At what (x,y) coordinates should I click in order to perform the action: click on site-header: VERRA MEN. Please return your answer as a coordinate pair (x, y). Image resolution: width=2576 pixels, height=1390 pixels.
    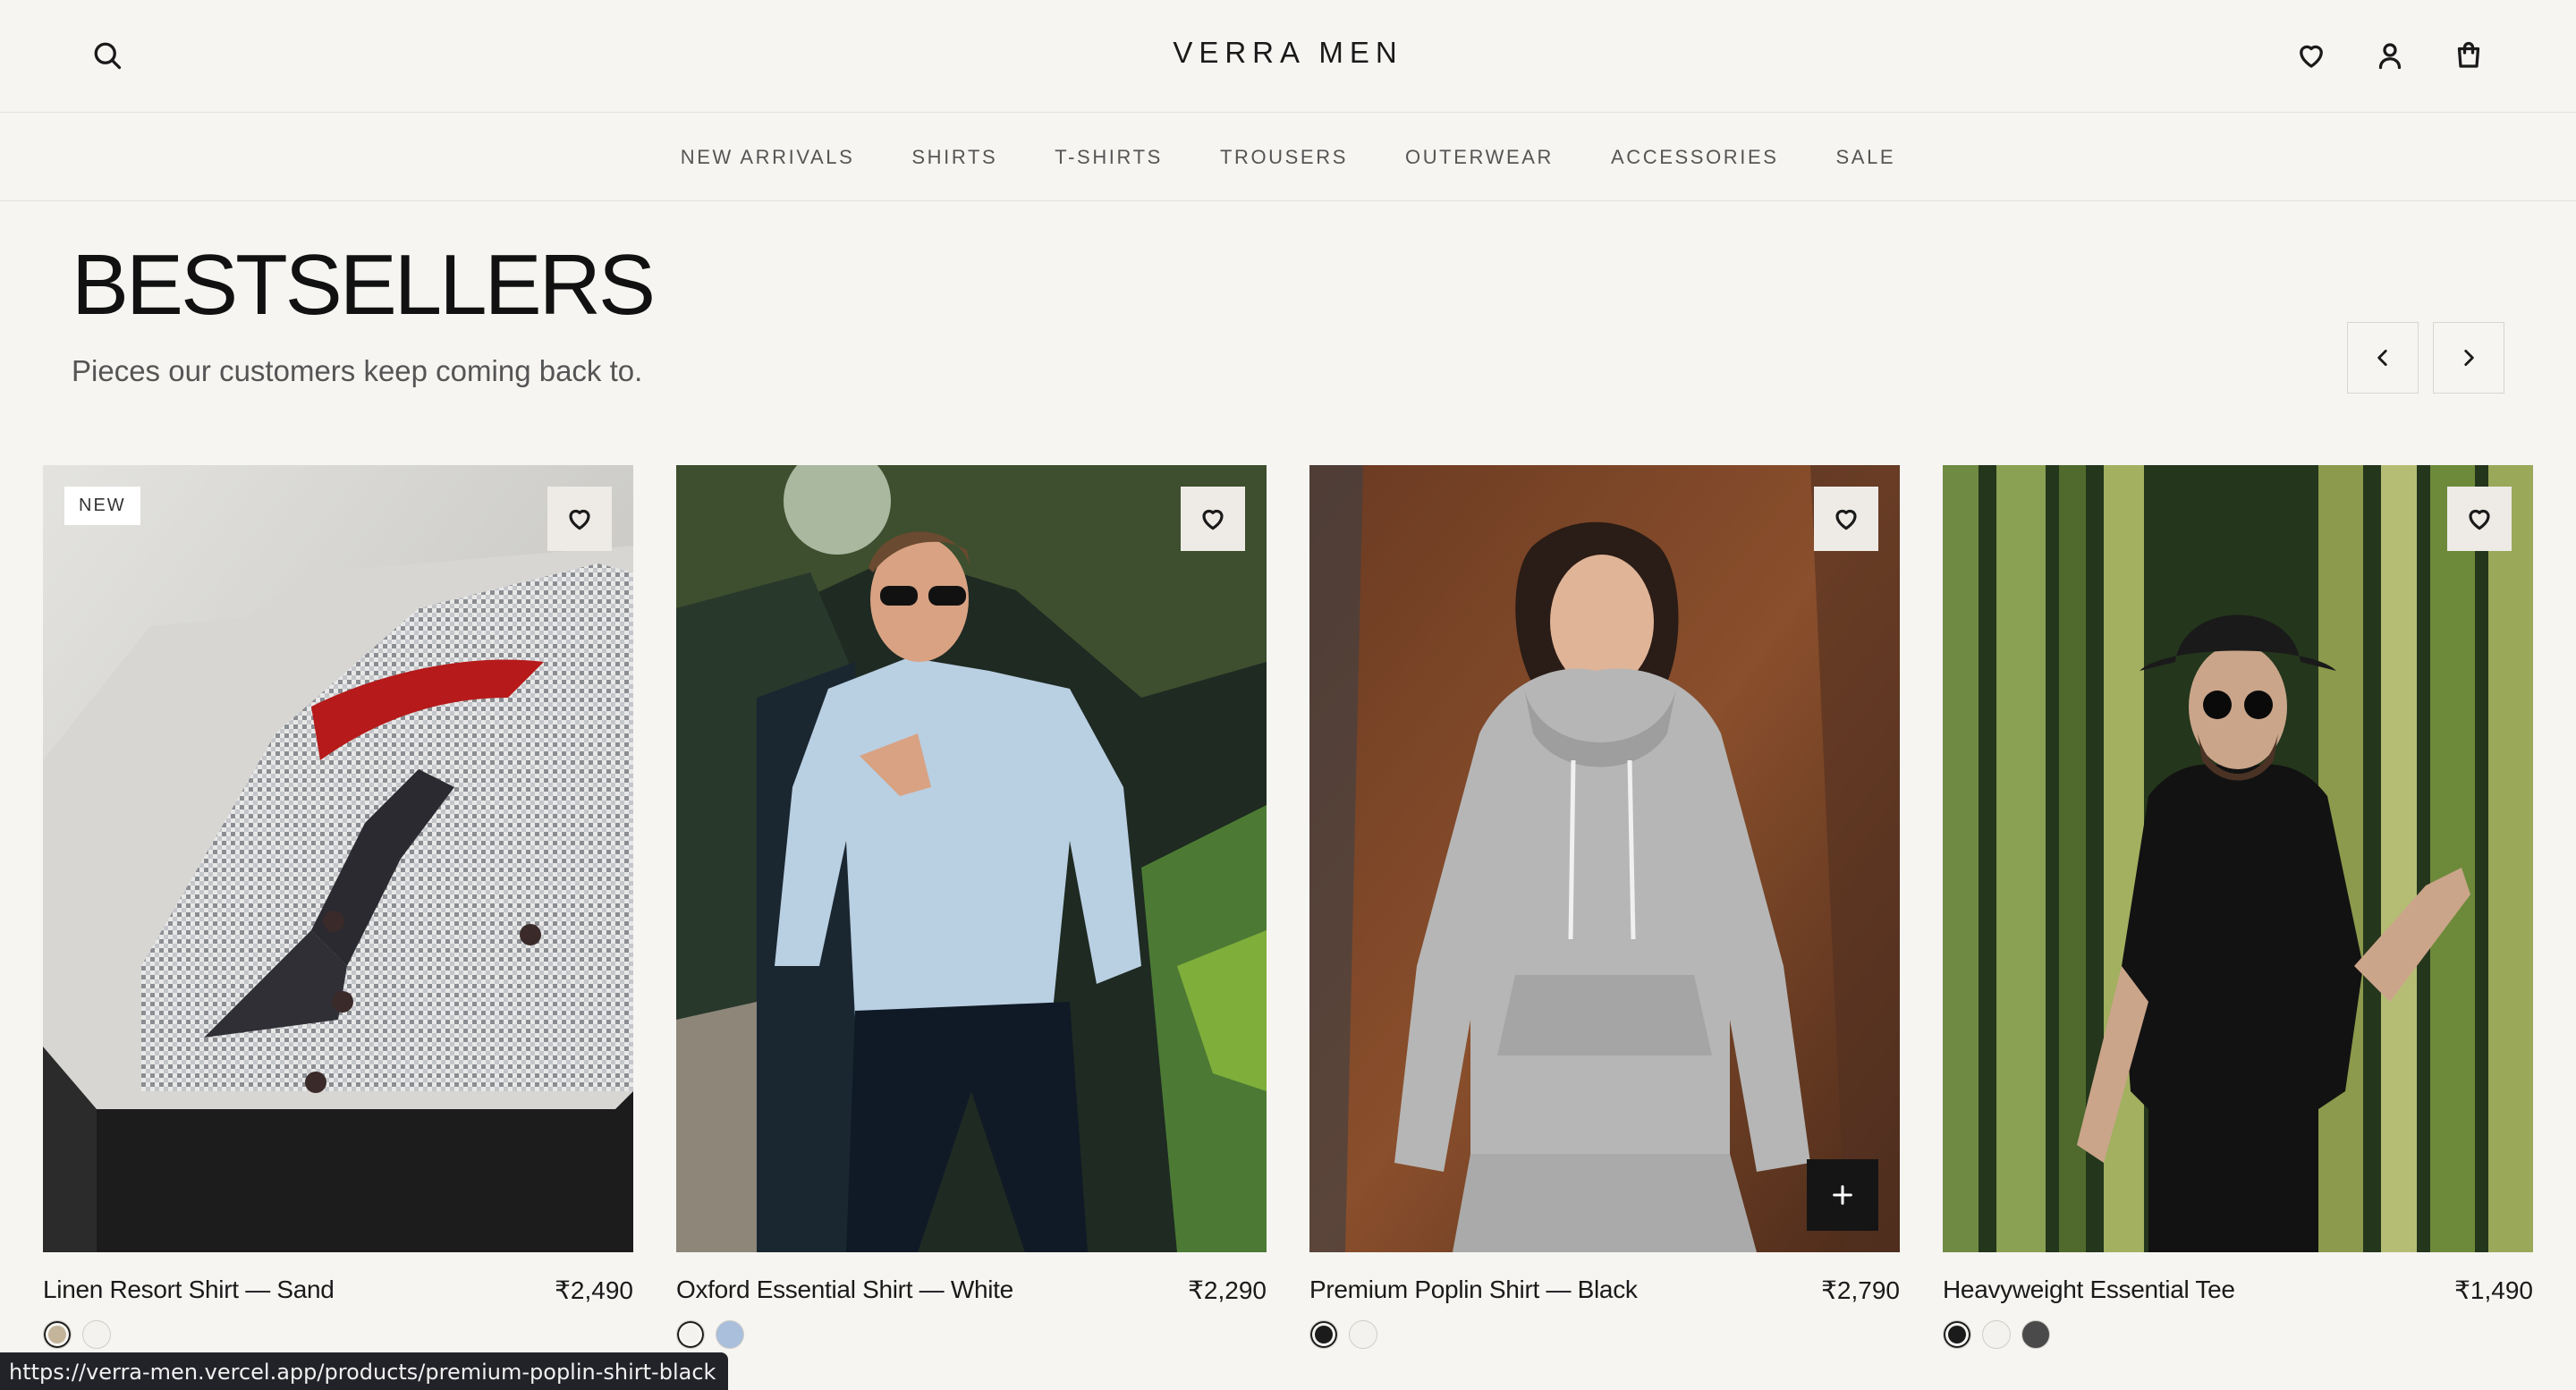
    Looking at the image, I should click on (1288, 56).